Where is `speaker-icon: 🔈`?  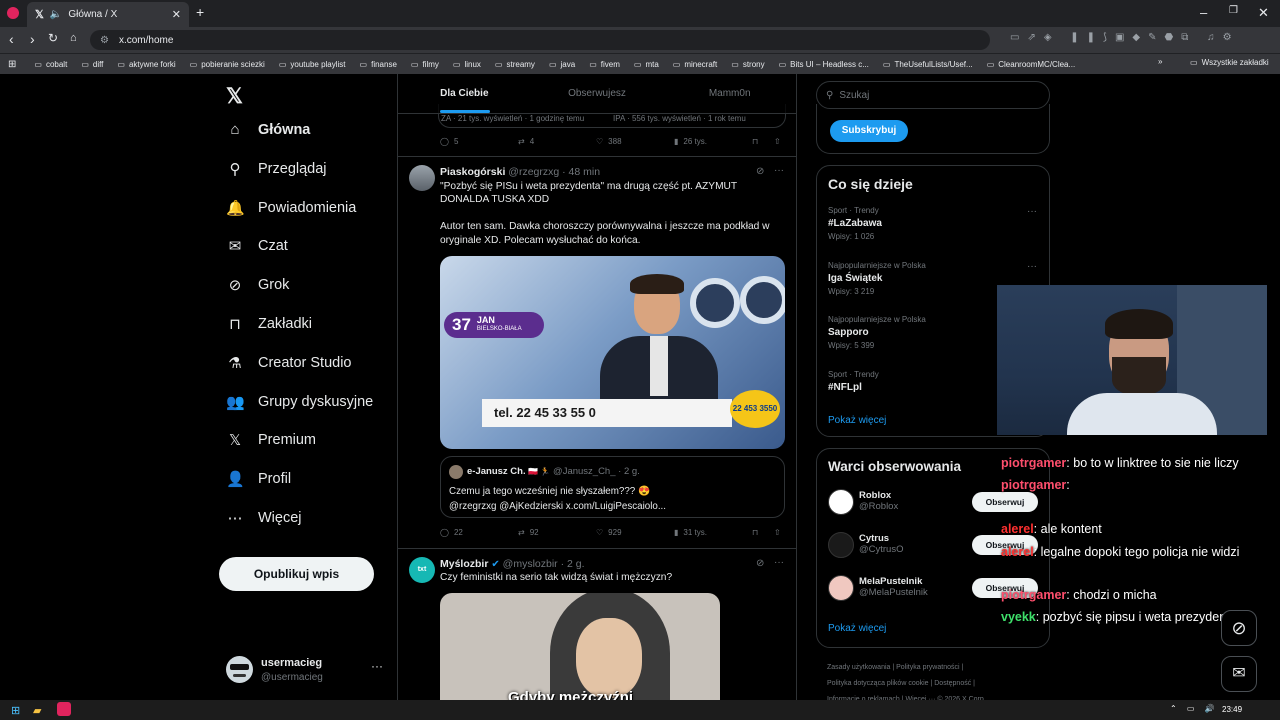
speaker-icon: 🔈 is located at coordinates (56, 14).